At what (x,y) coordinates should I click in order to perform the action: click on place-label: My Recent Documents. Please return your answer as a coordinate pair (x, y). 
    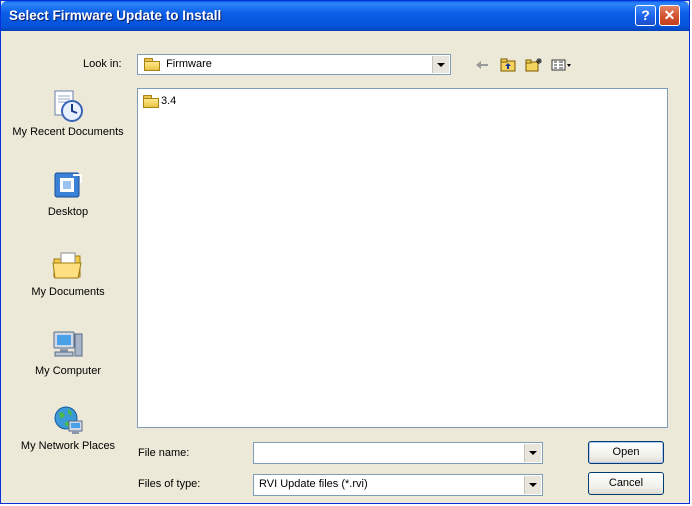
    Looking at the image, I should click on (68, 132).